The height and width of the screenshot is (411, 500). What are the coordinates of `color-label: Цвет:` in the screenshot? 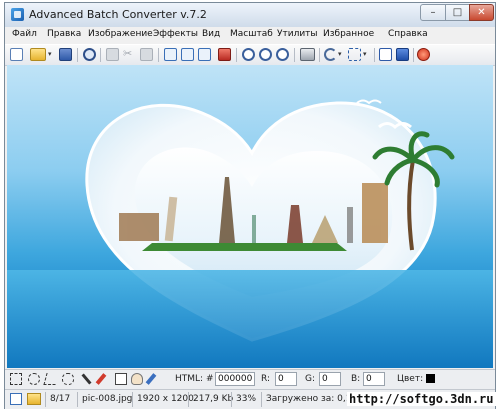 It's located at (410, 379).